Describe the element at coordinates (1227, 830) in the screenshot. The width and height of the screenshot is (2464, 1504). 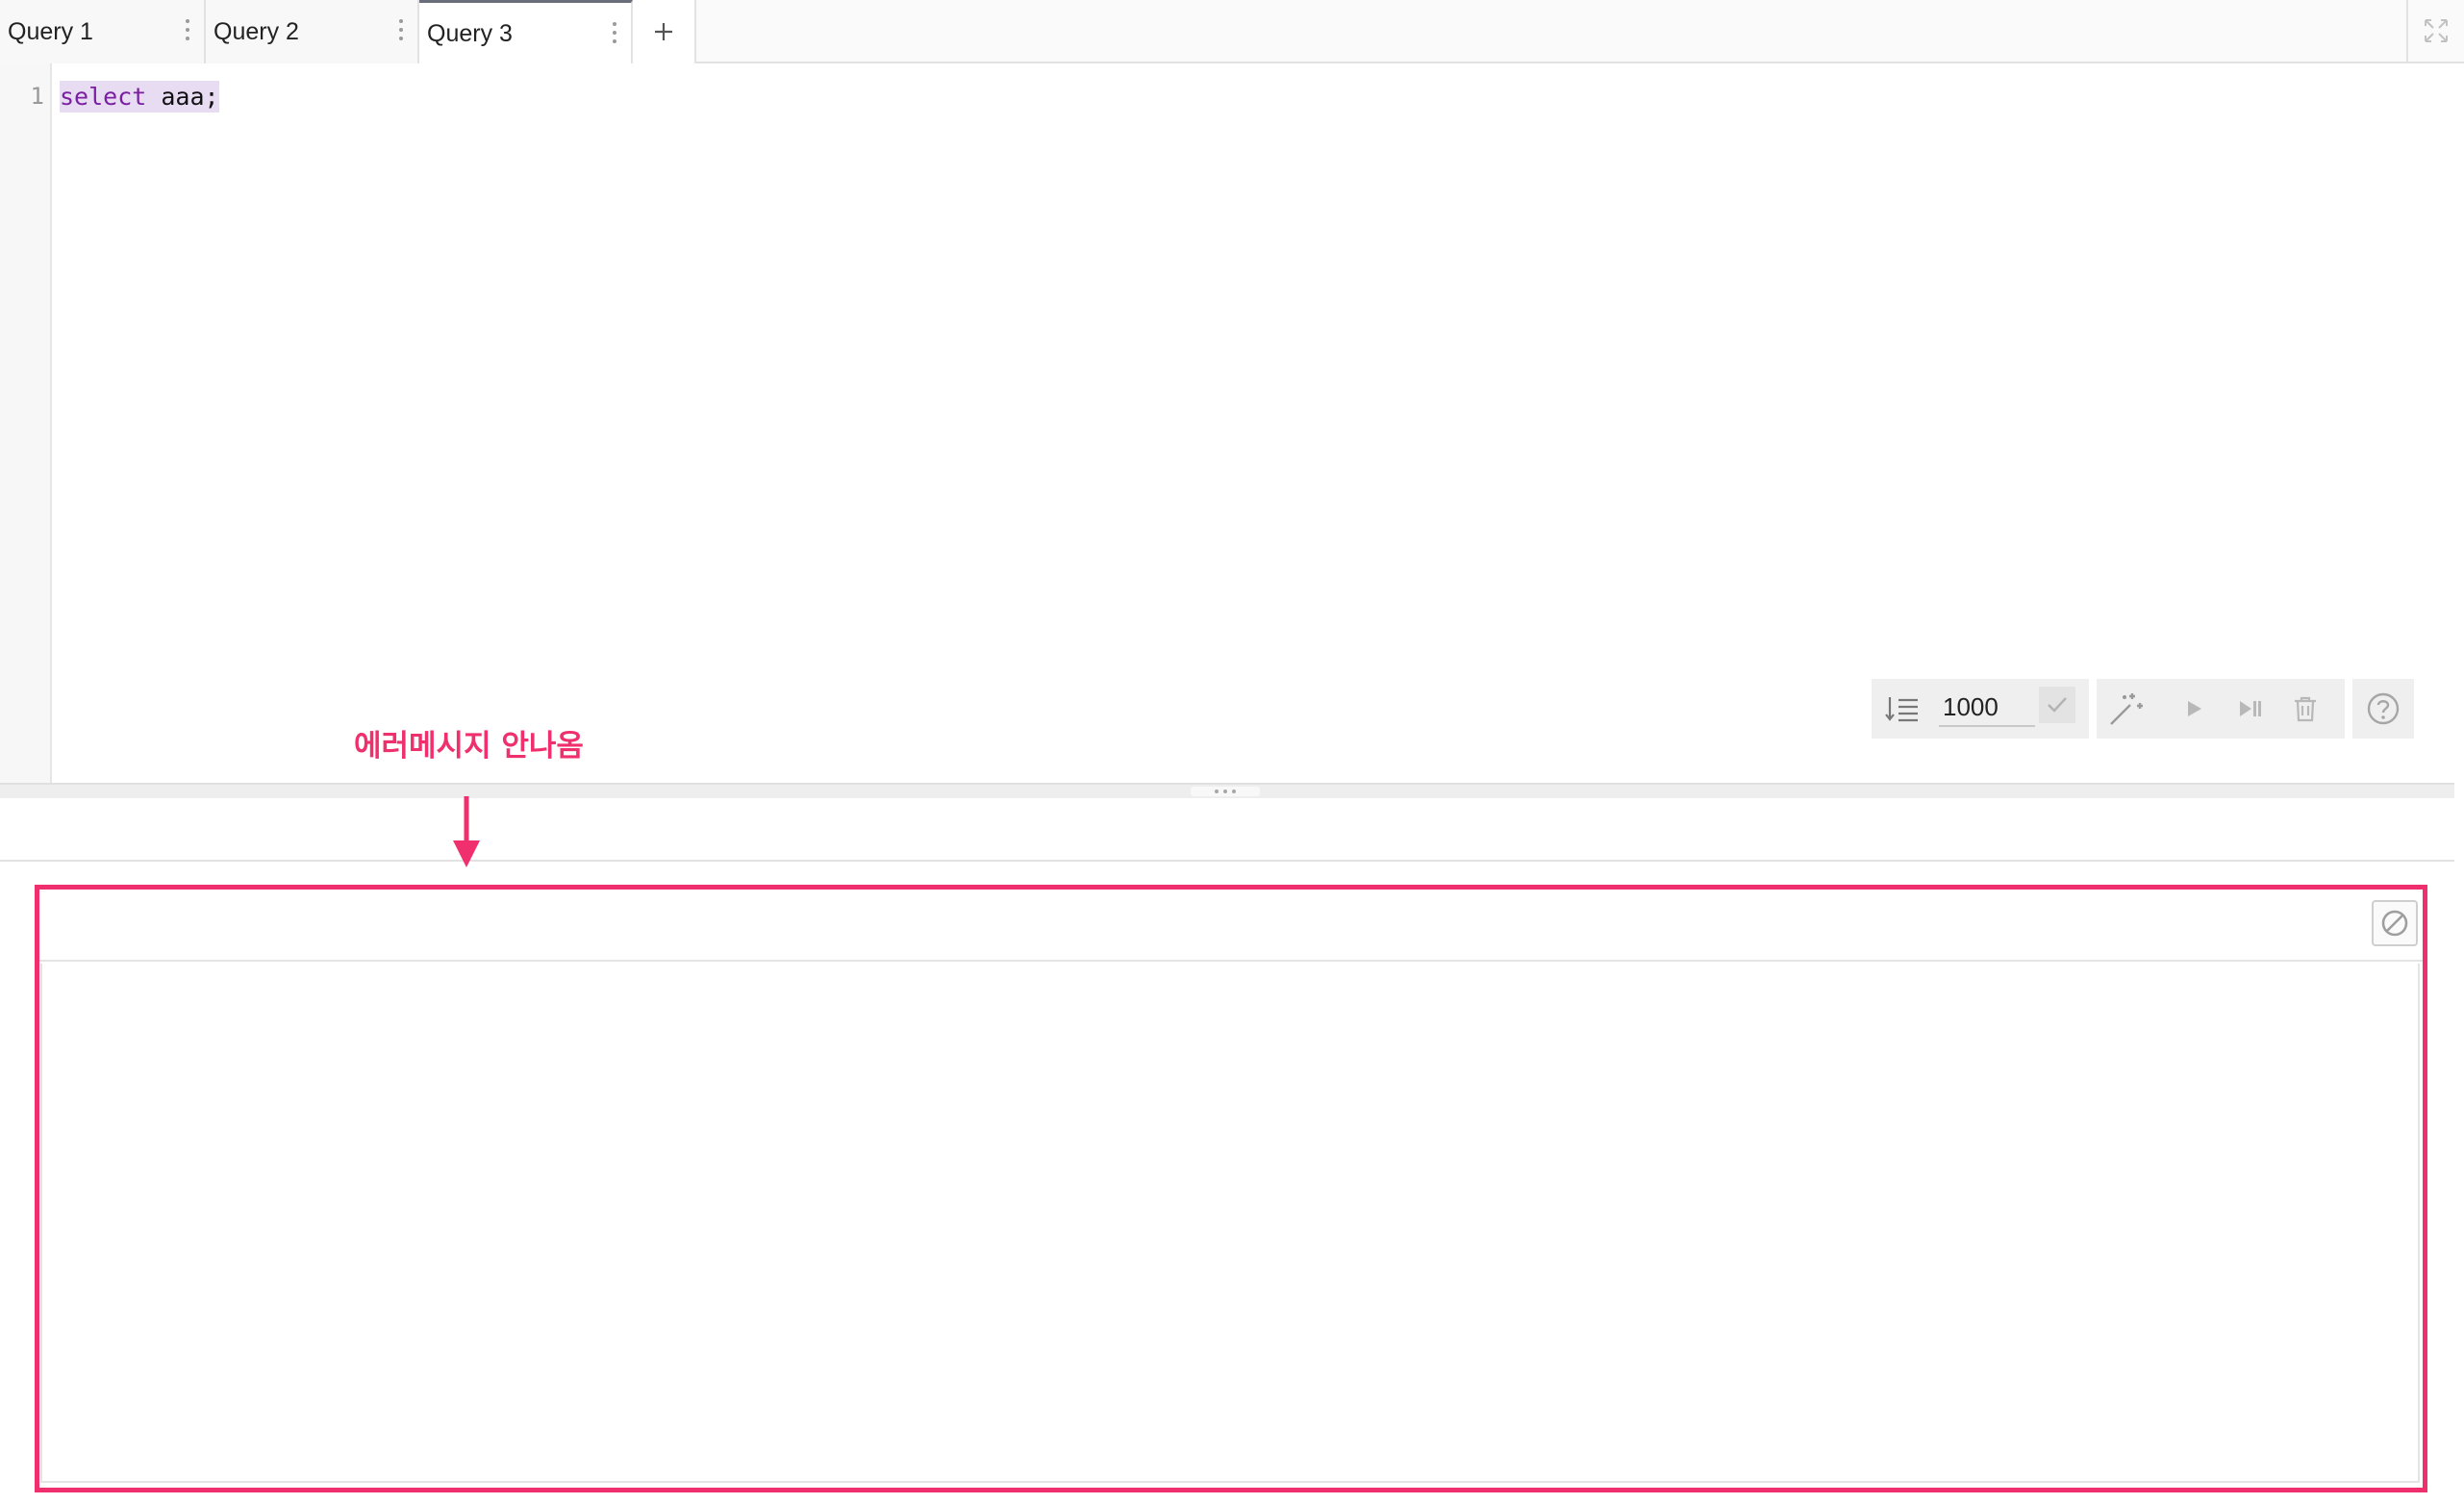
I see `result-tab-bar` at that location.